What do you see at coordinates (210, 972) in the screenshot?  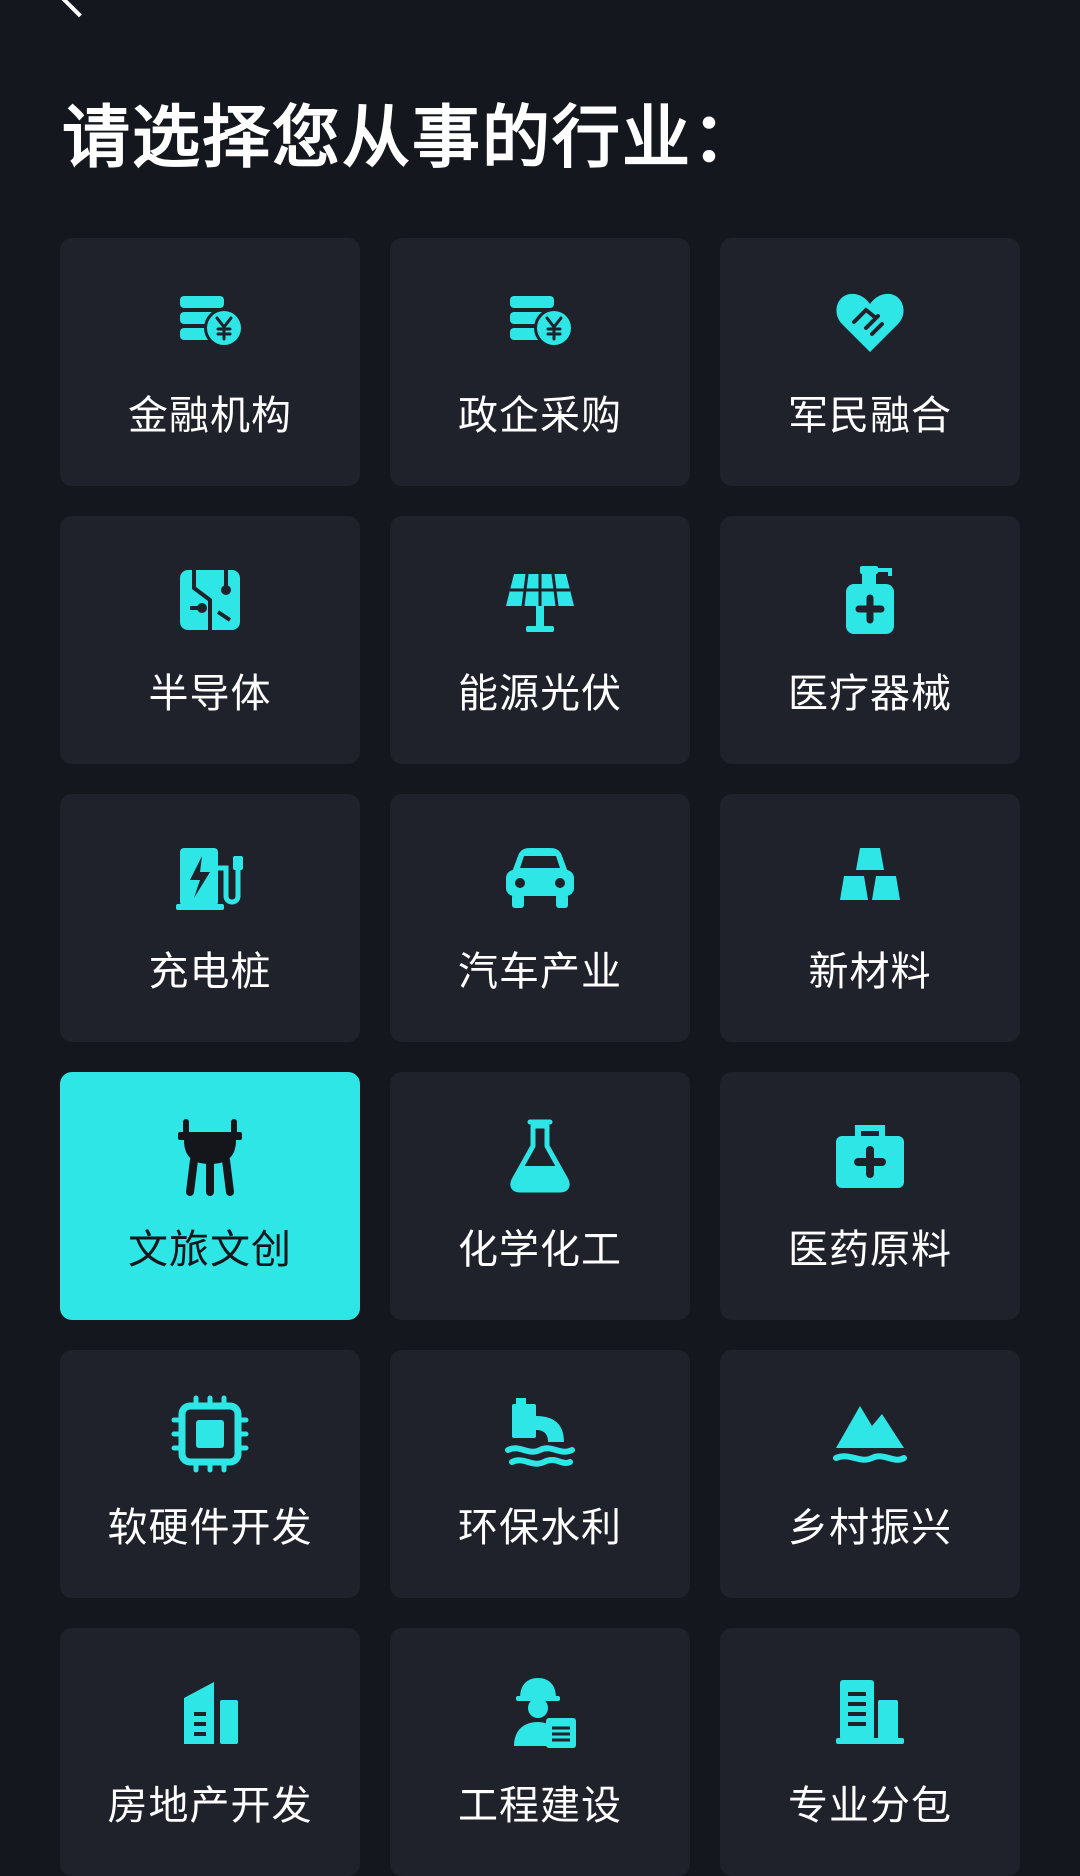 I see `industry-label: 充电桩` at bounding box center [210, 972].